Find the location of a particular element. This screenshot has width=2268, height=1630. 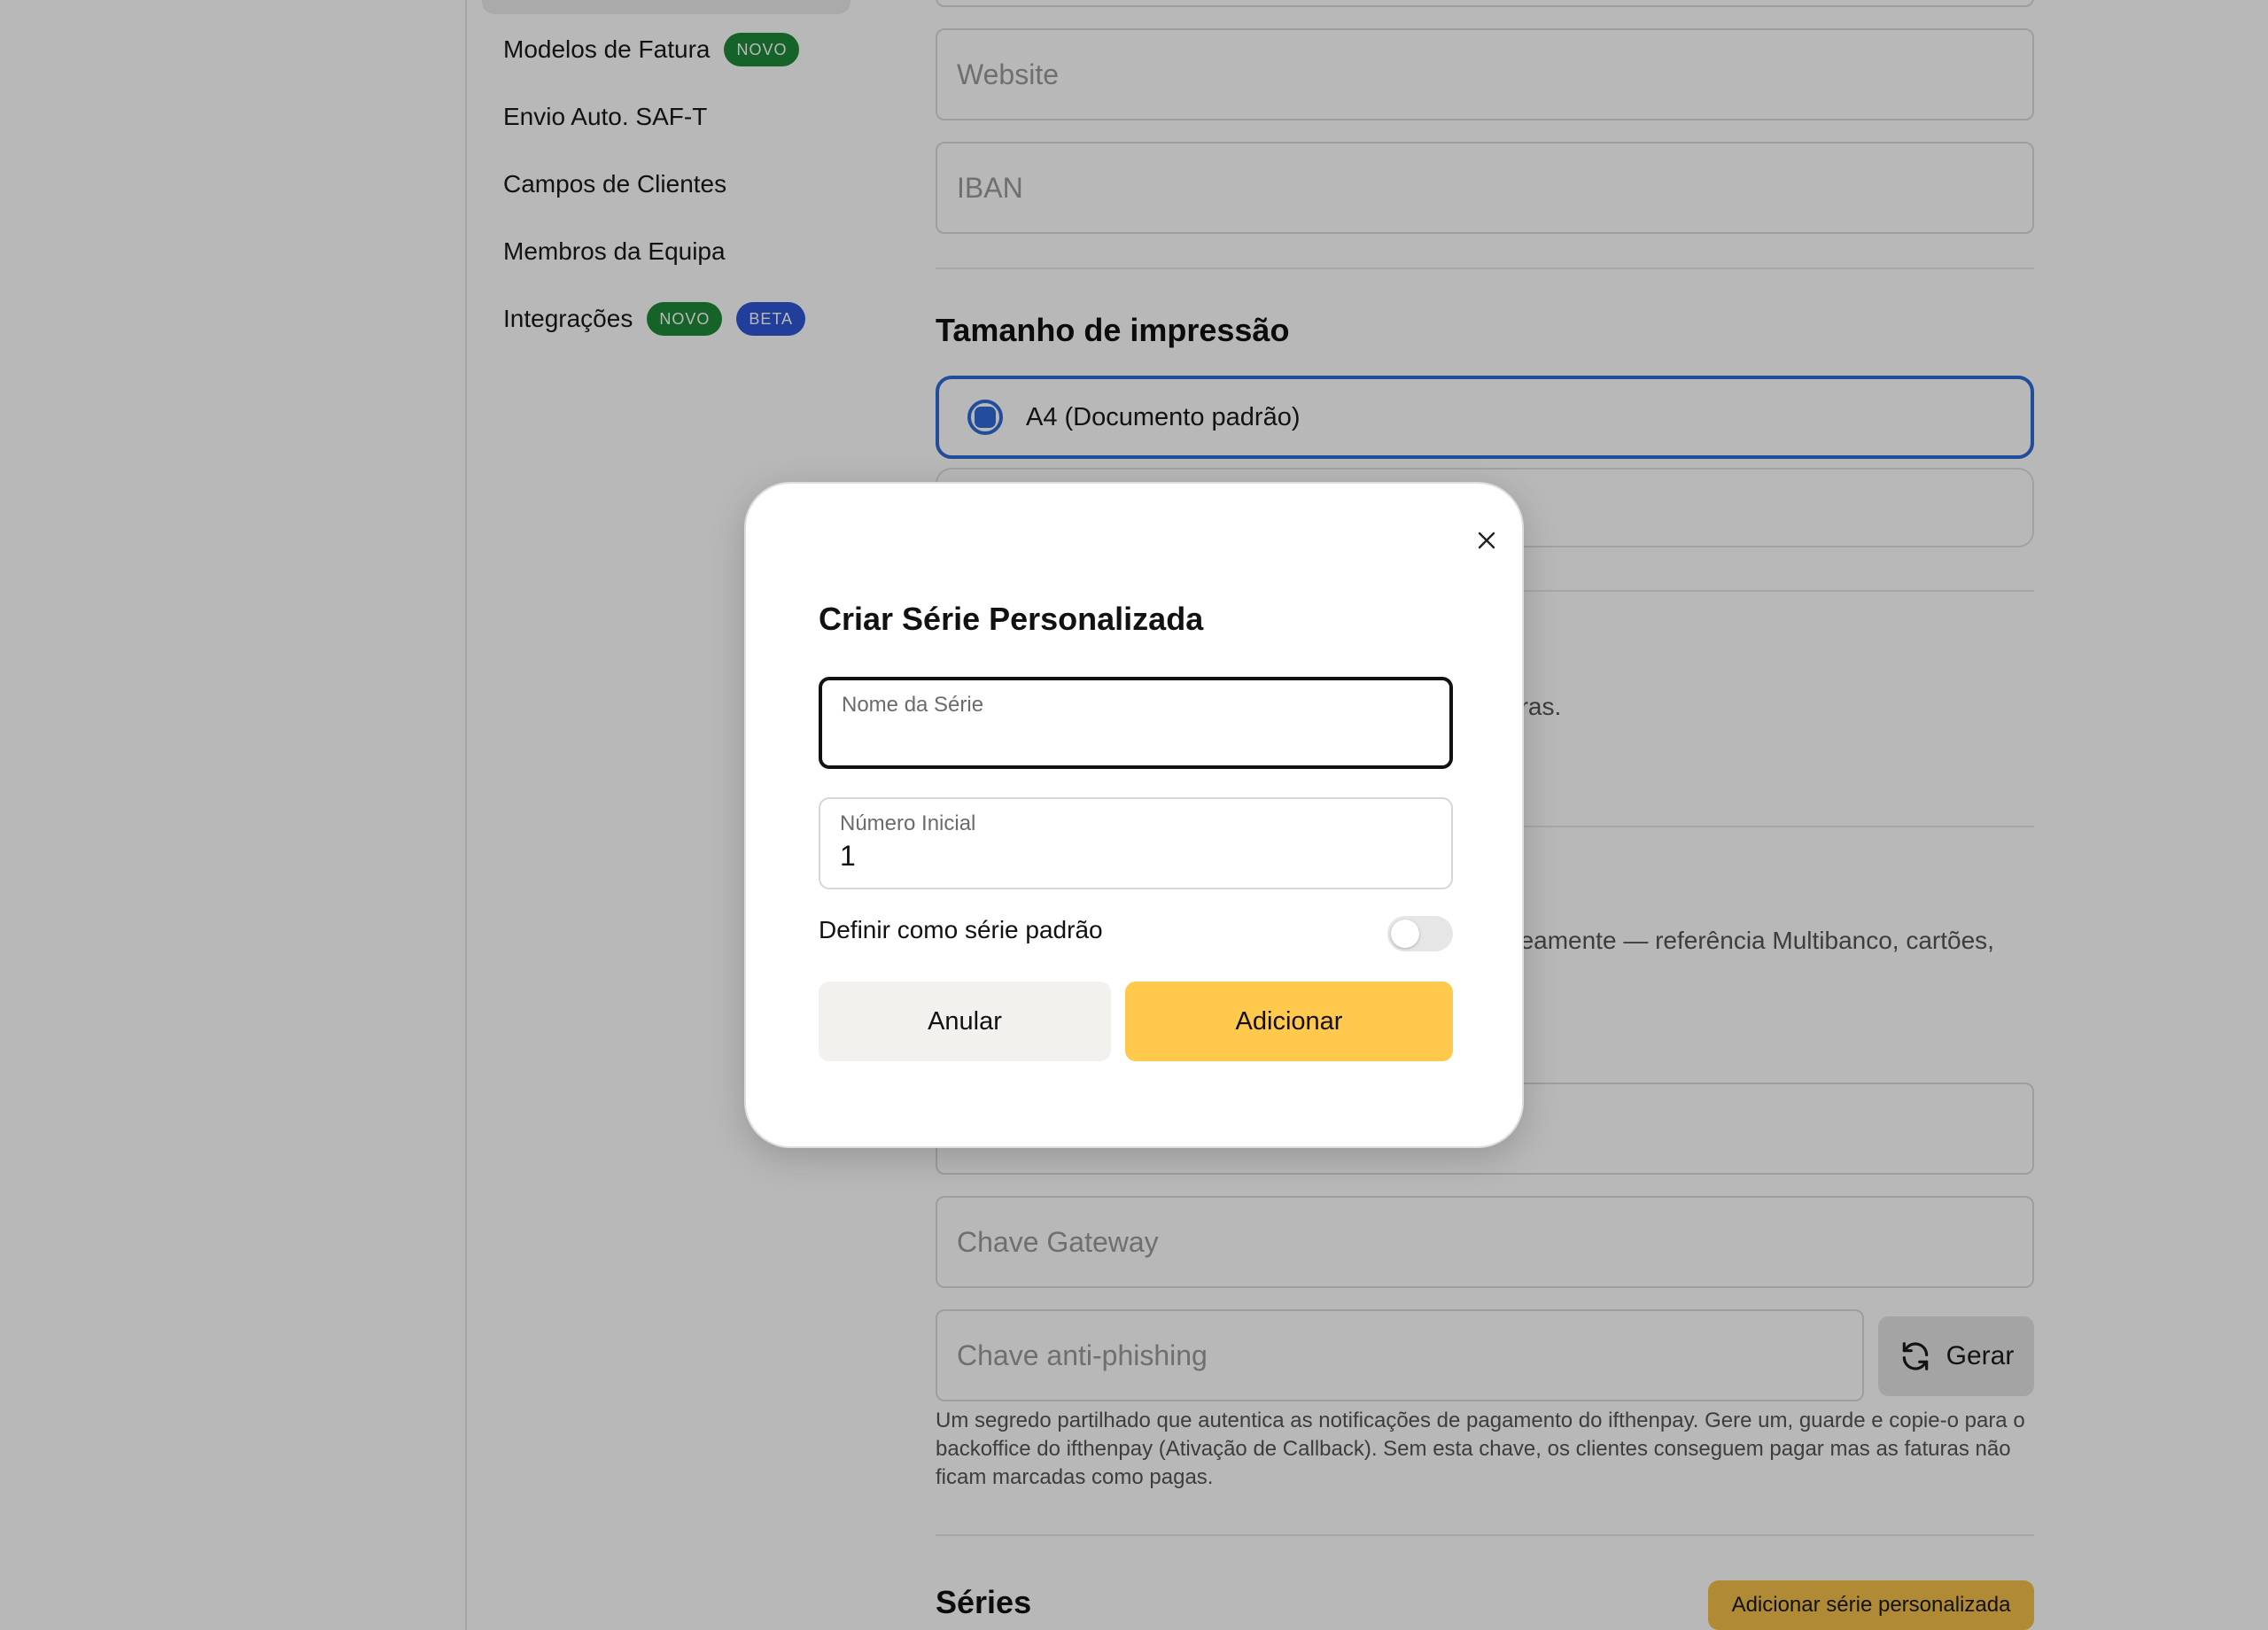

close-icon is located at coordinates (1486, 540).